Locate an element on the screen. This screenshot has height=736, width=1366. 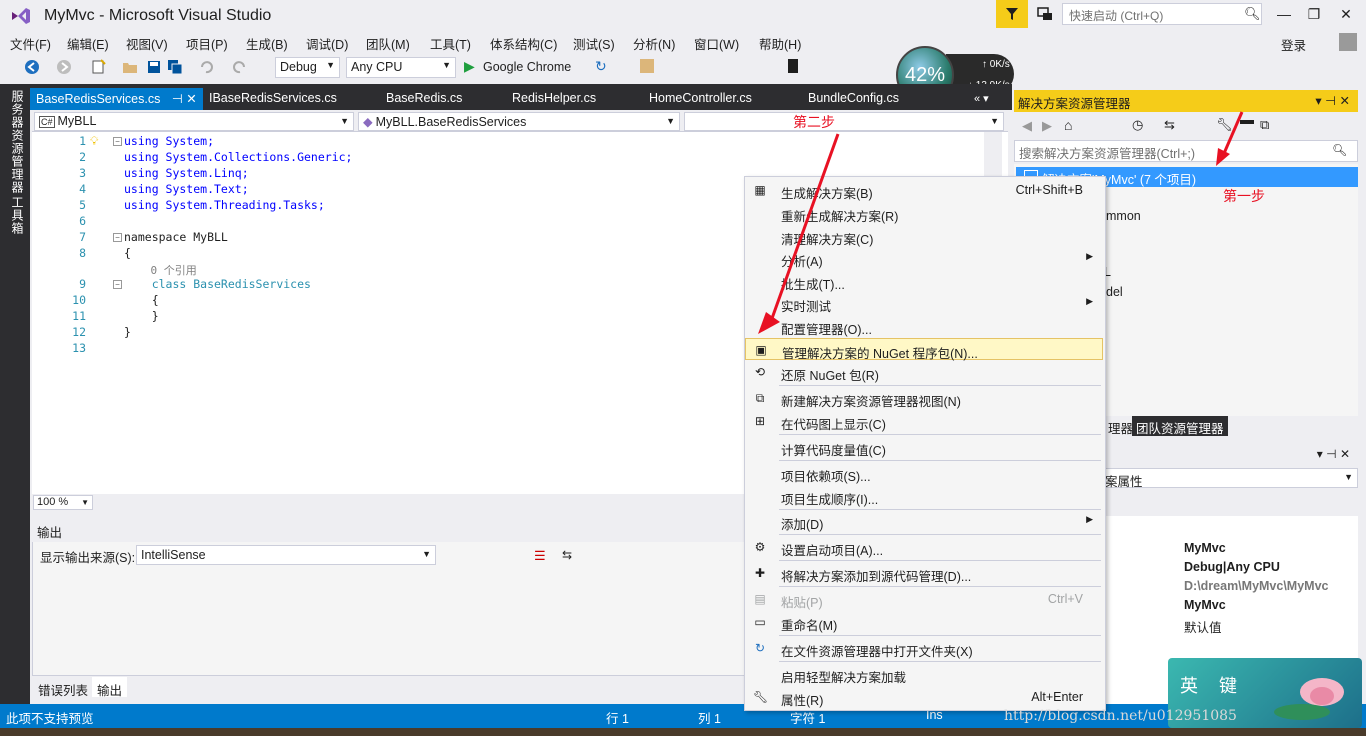
save-icon is located at coordinates (154, 67).